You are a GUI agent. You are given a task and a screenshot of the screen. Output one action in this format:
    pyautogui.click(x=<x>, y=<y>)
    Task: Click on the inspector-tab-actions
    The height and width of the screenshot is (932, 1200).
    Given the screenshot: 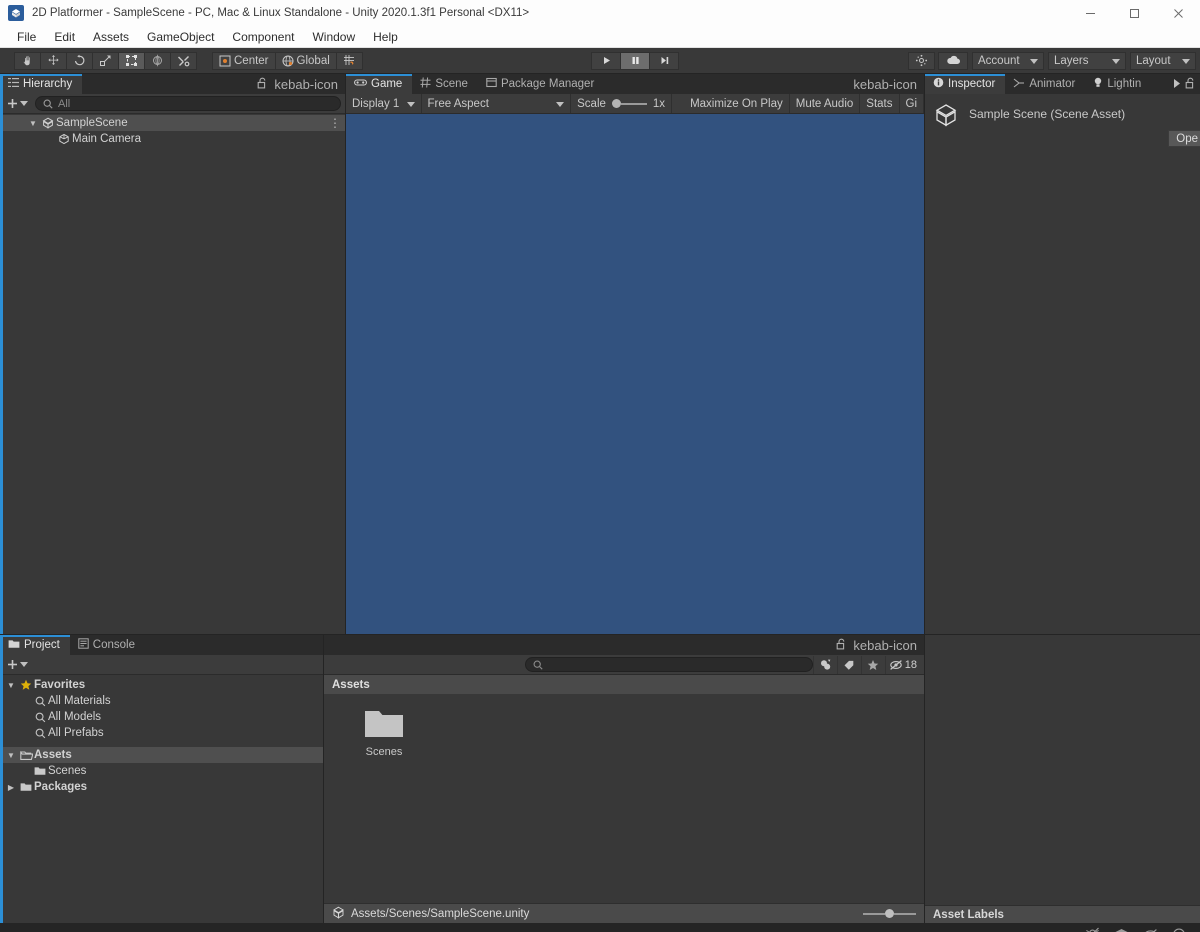 What is the action you would take?
    pyautogui.click(x=1185, y=84)
    